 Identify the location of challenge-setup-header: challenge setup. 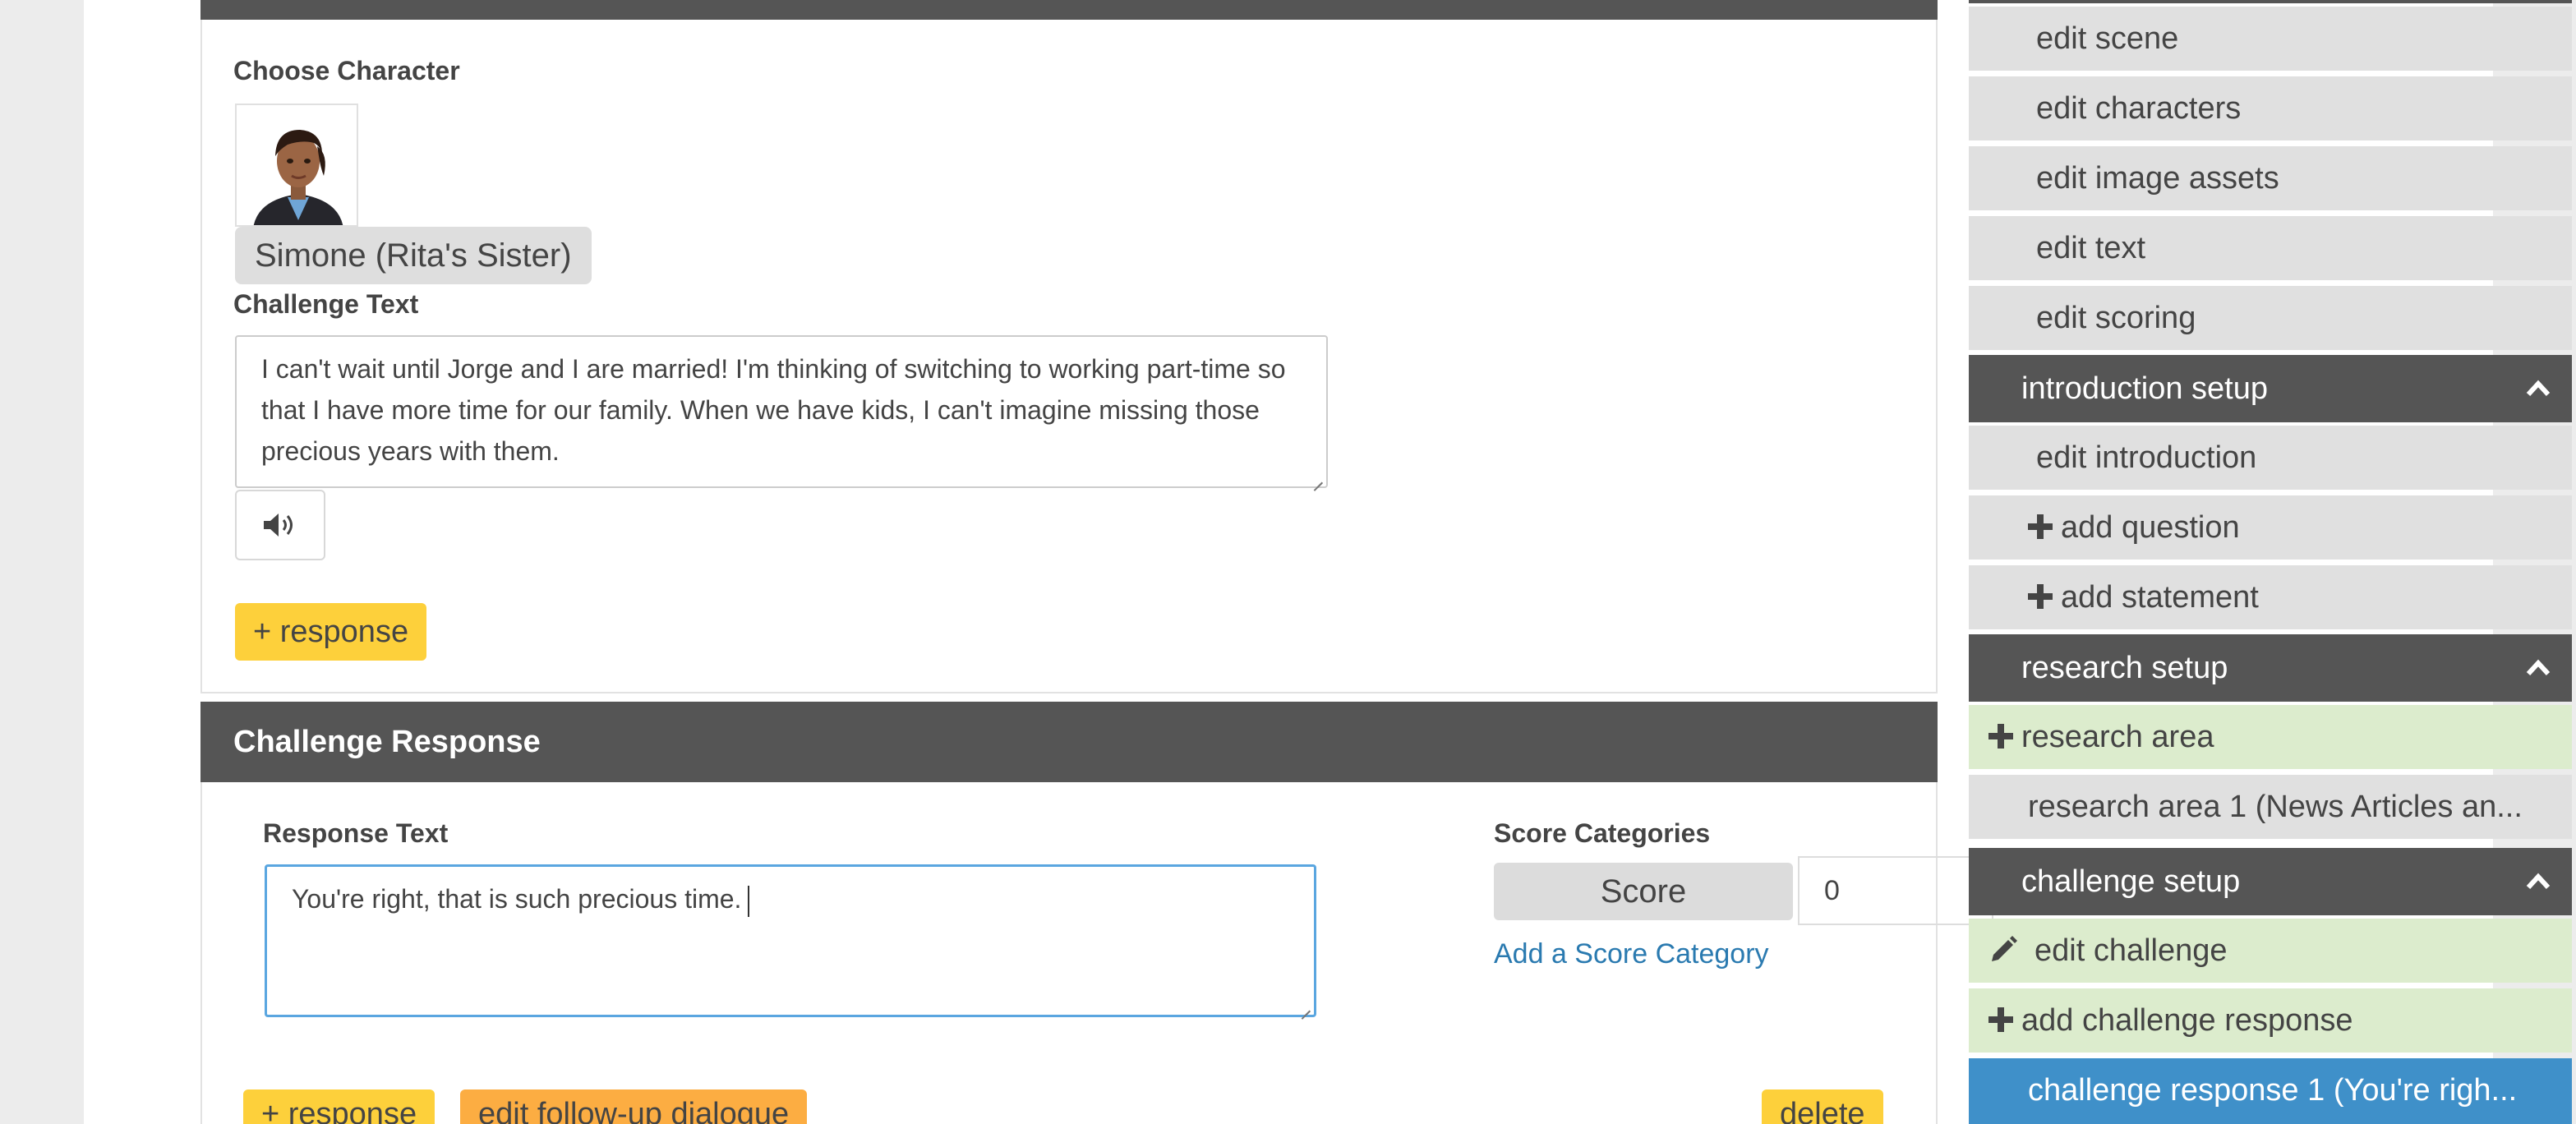
(2270, 882).